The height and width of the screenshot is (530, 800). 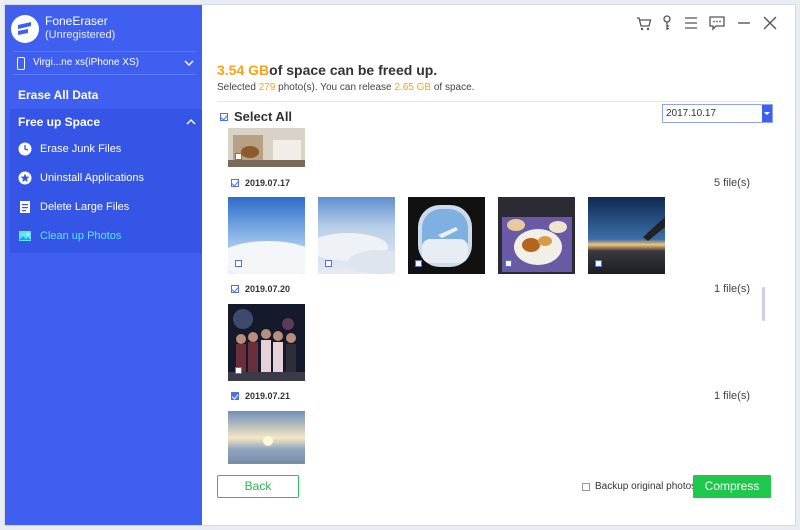 What do you see at coordinates (224, 117) in the screenshot?
I see `select-all-checkbox` at bounding box center [224, 117].